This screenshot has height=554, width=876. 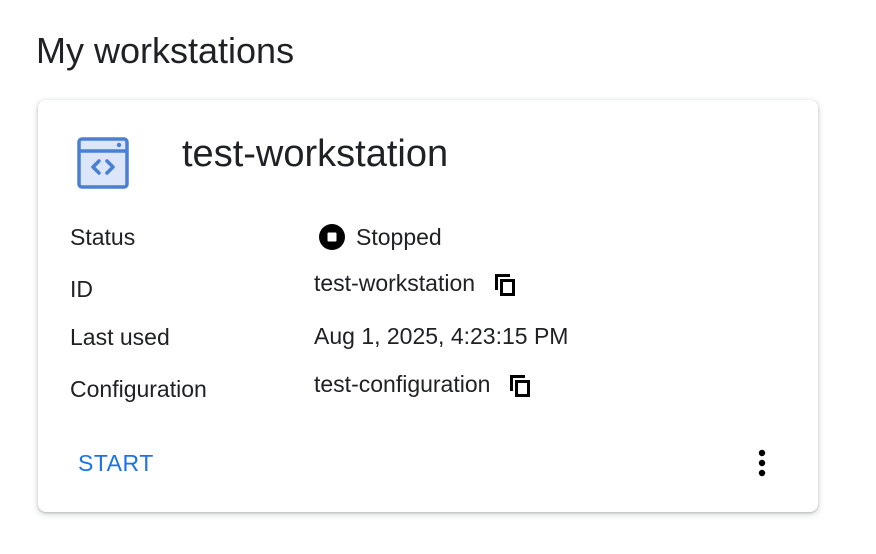 What do you see at coordinates (103, 237) in the screenshot?
I see `status-label: Status` at bounding box center [103, 237].